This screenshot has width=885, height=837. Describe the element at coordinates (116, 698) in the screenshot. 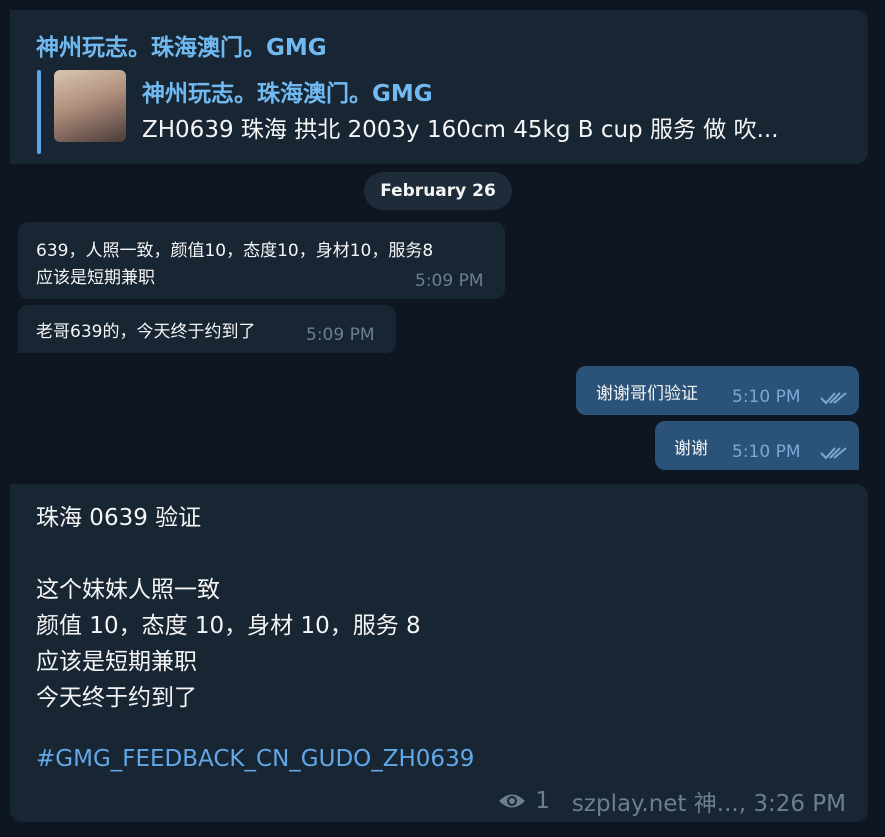

I see `post-text-line: 今天终于约到了` at that location.